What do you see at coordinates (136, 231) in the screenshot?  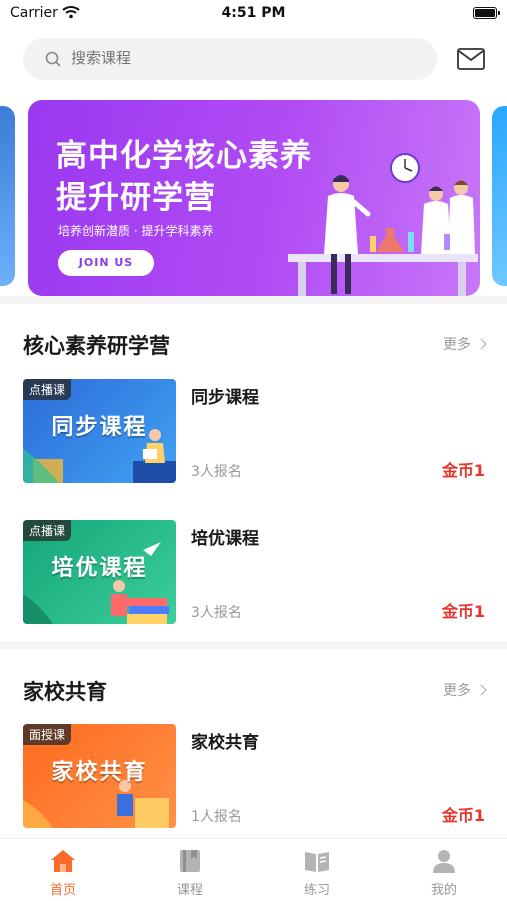 I see `banner-subtitle: 培养创新潜质 · 提升学科素养` at bounding box center [136, 231].